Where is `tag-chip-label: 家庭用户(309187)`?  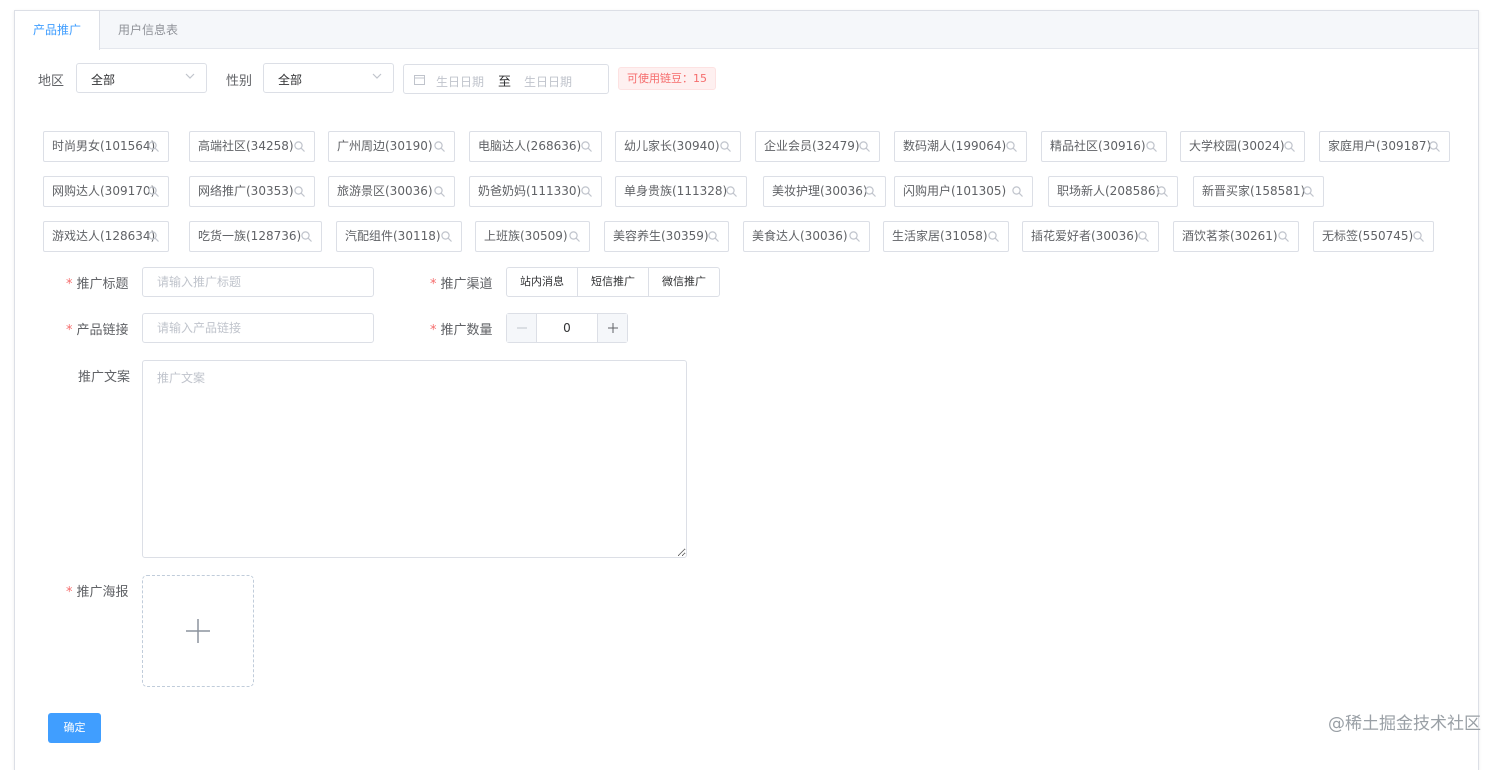 tag-chip-label: 家庭用户(309187) is located at coordinates (1380, 146).